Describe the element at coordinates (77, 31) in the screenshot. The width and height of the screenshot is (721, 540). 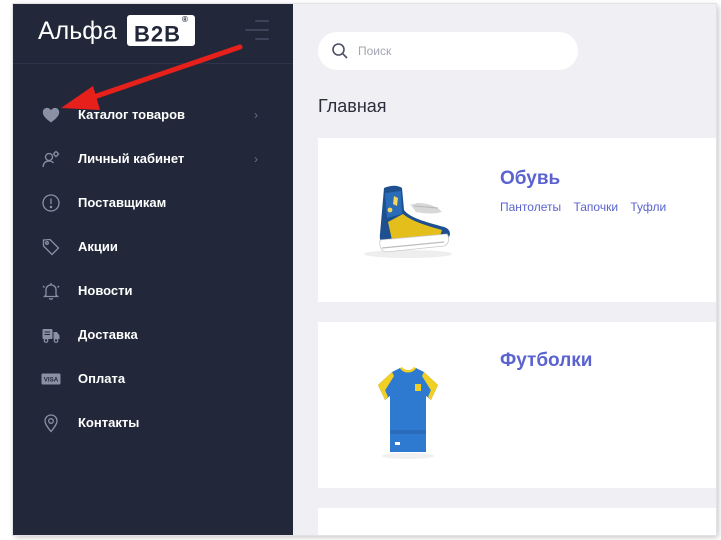
I see `brand-name: Альфа` at that location.